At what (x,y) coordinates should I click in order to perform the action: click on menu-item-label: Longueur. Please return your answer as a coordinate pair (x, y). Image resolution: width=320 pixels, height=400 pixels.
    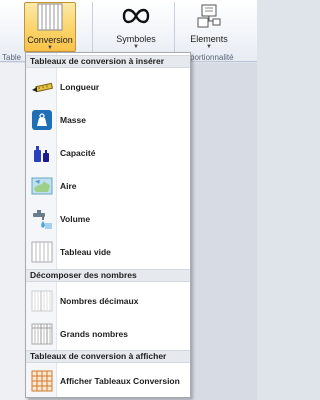
    Looking at the image, I should click on (80, 87).